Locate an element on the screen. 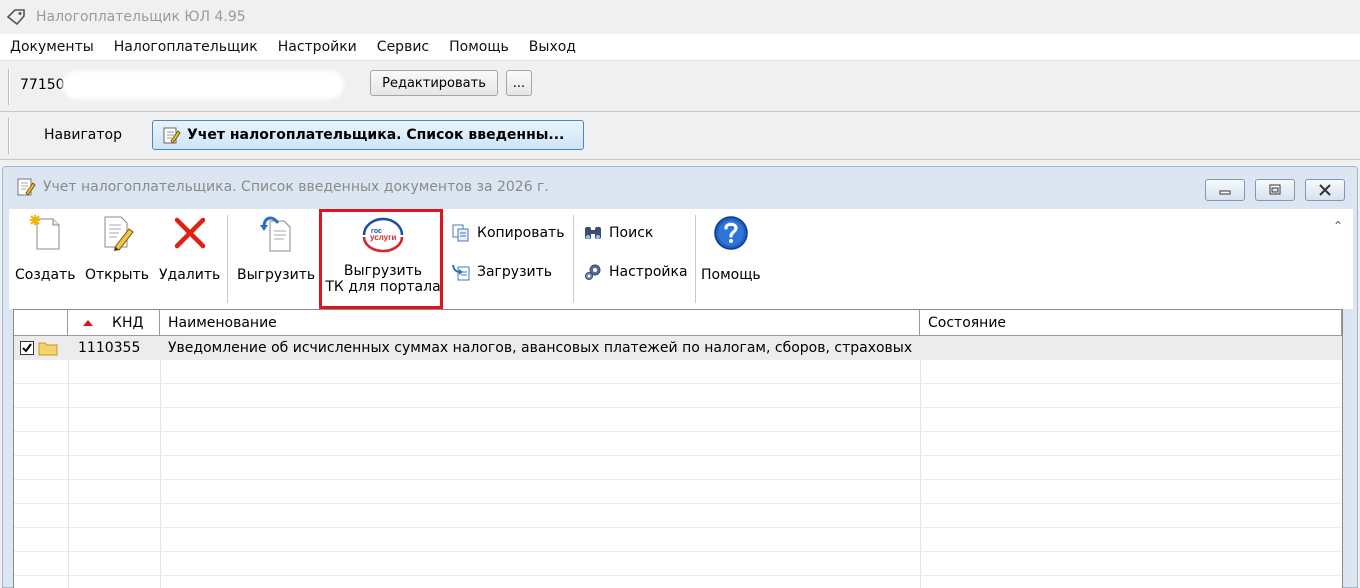  minimize-icon is located at coordinates (1225, 192).